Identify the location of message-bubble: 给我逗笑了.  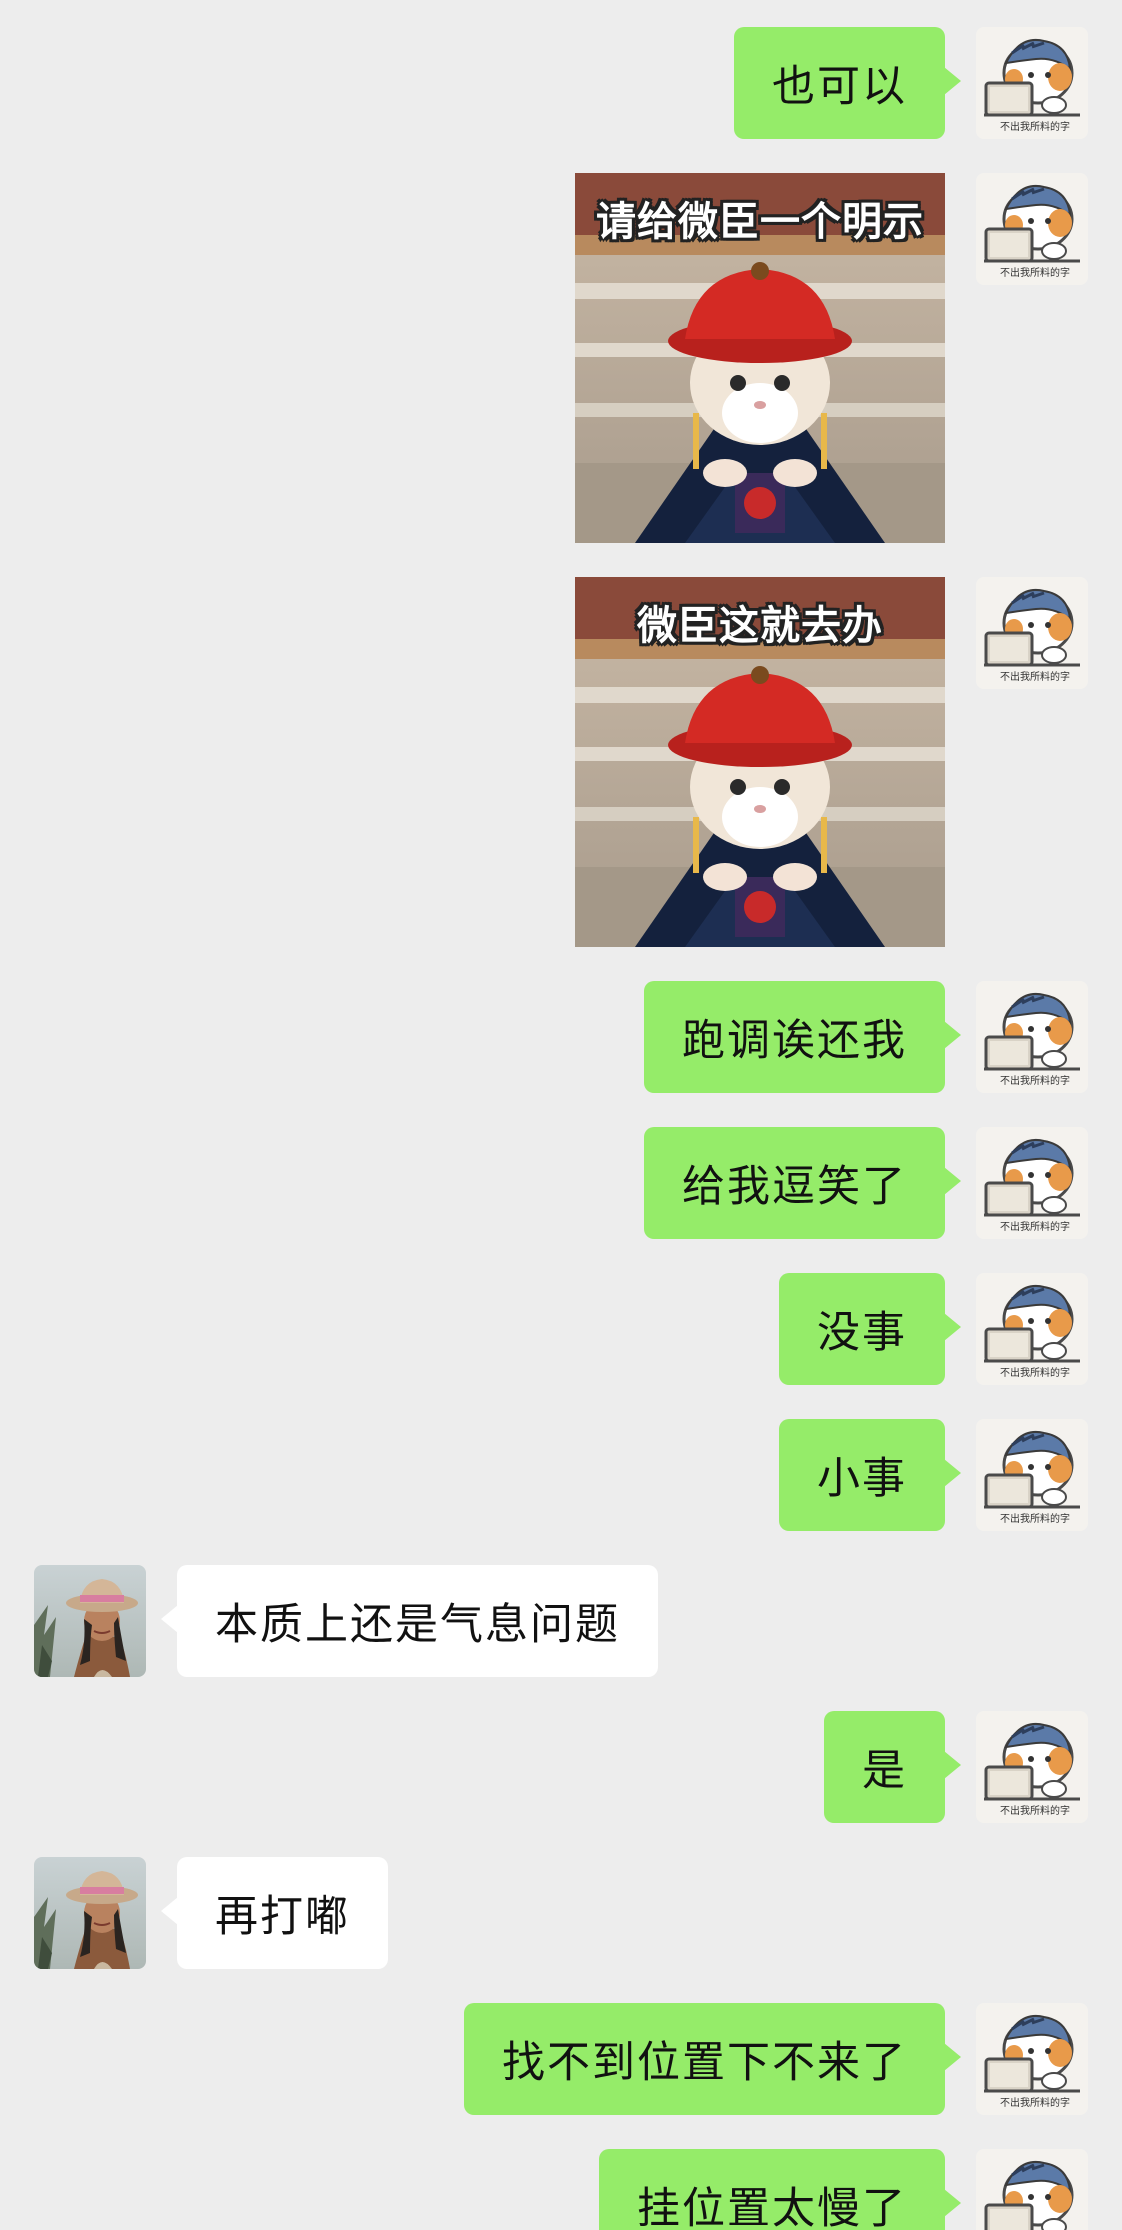
(802, 1183).